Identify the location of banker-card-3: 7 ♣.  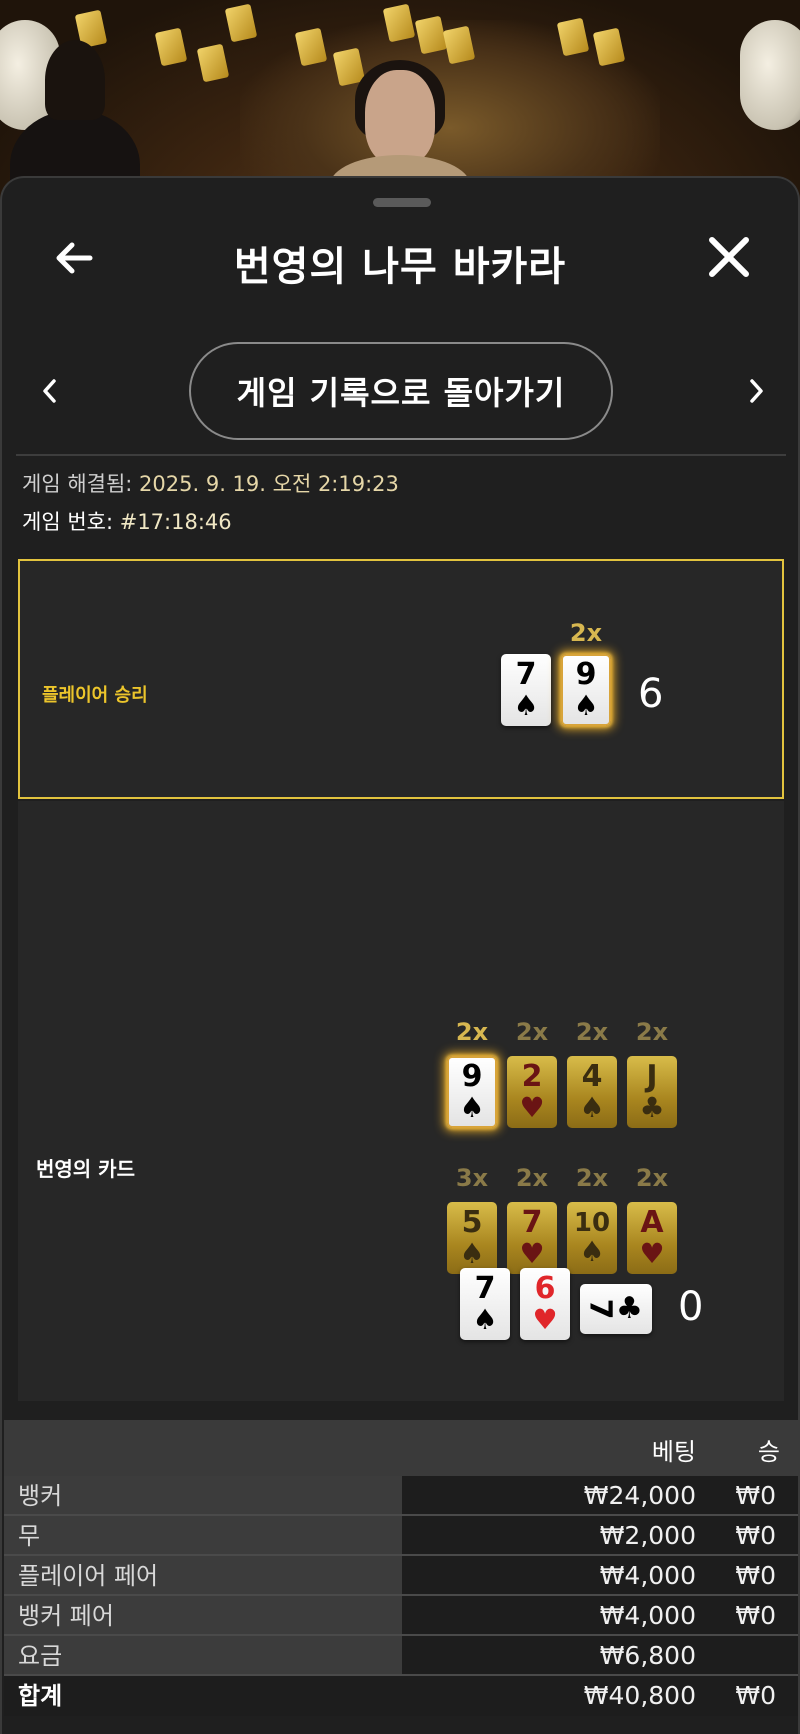
(616, 1309).